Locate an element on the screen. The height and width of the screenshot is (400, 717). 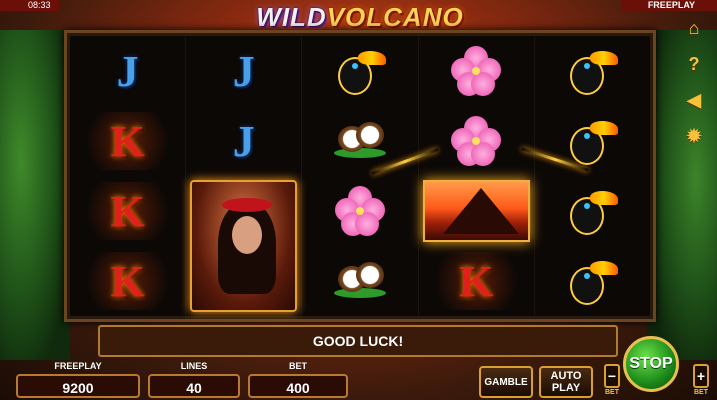
bet-plus-label: BET is located at coordinates (701, 392).